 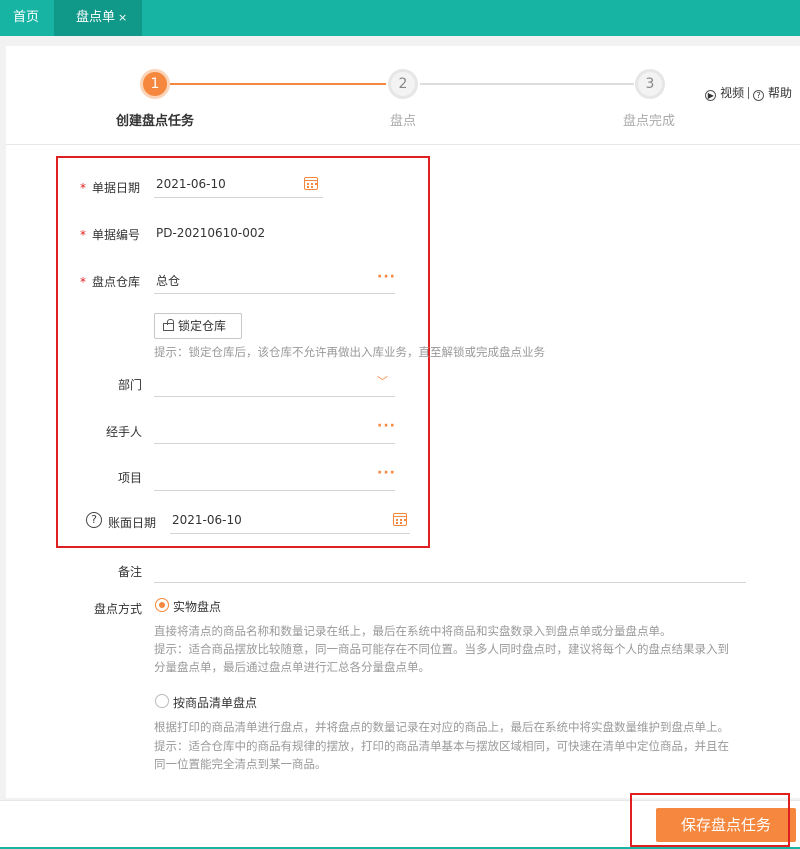 What do you see at coordinates (446, 571) in the screenshot?
I see `remark-input` at bounding box center [446, 571].